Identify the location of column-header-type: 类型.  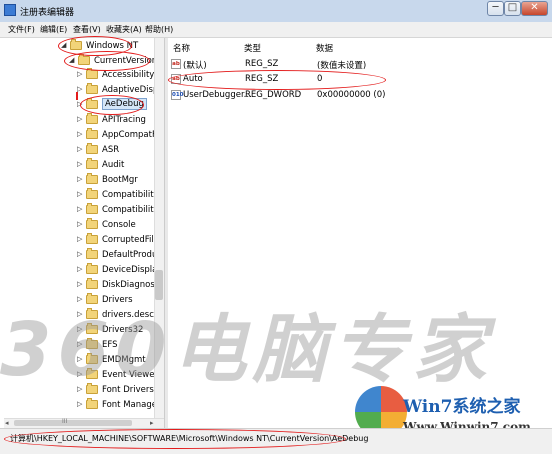
(252, 48).